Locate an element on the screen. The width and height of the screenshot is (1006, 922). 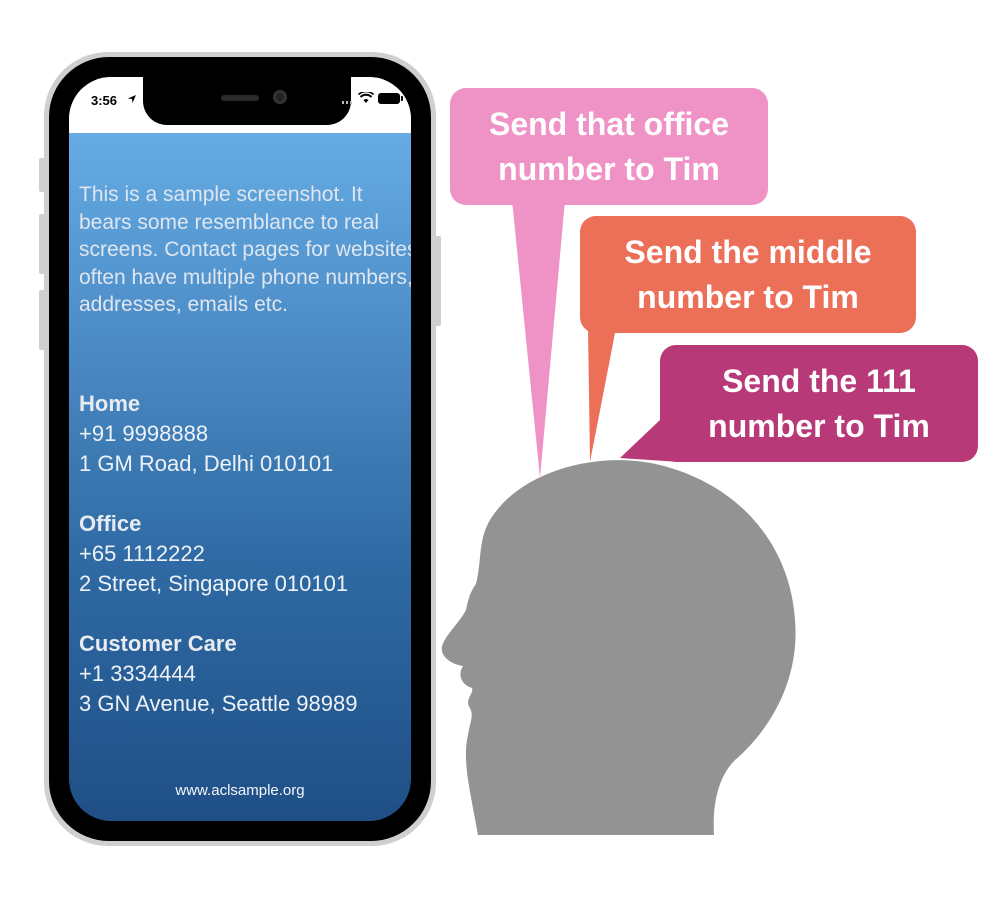
contact-phone: +1 3334444 is located at coordinates (245, 674).